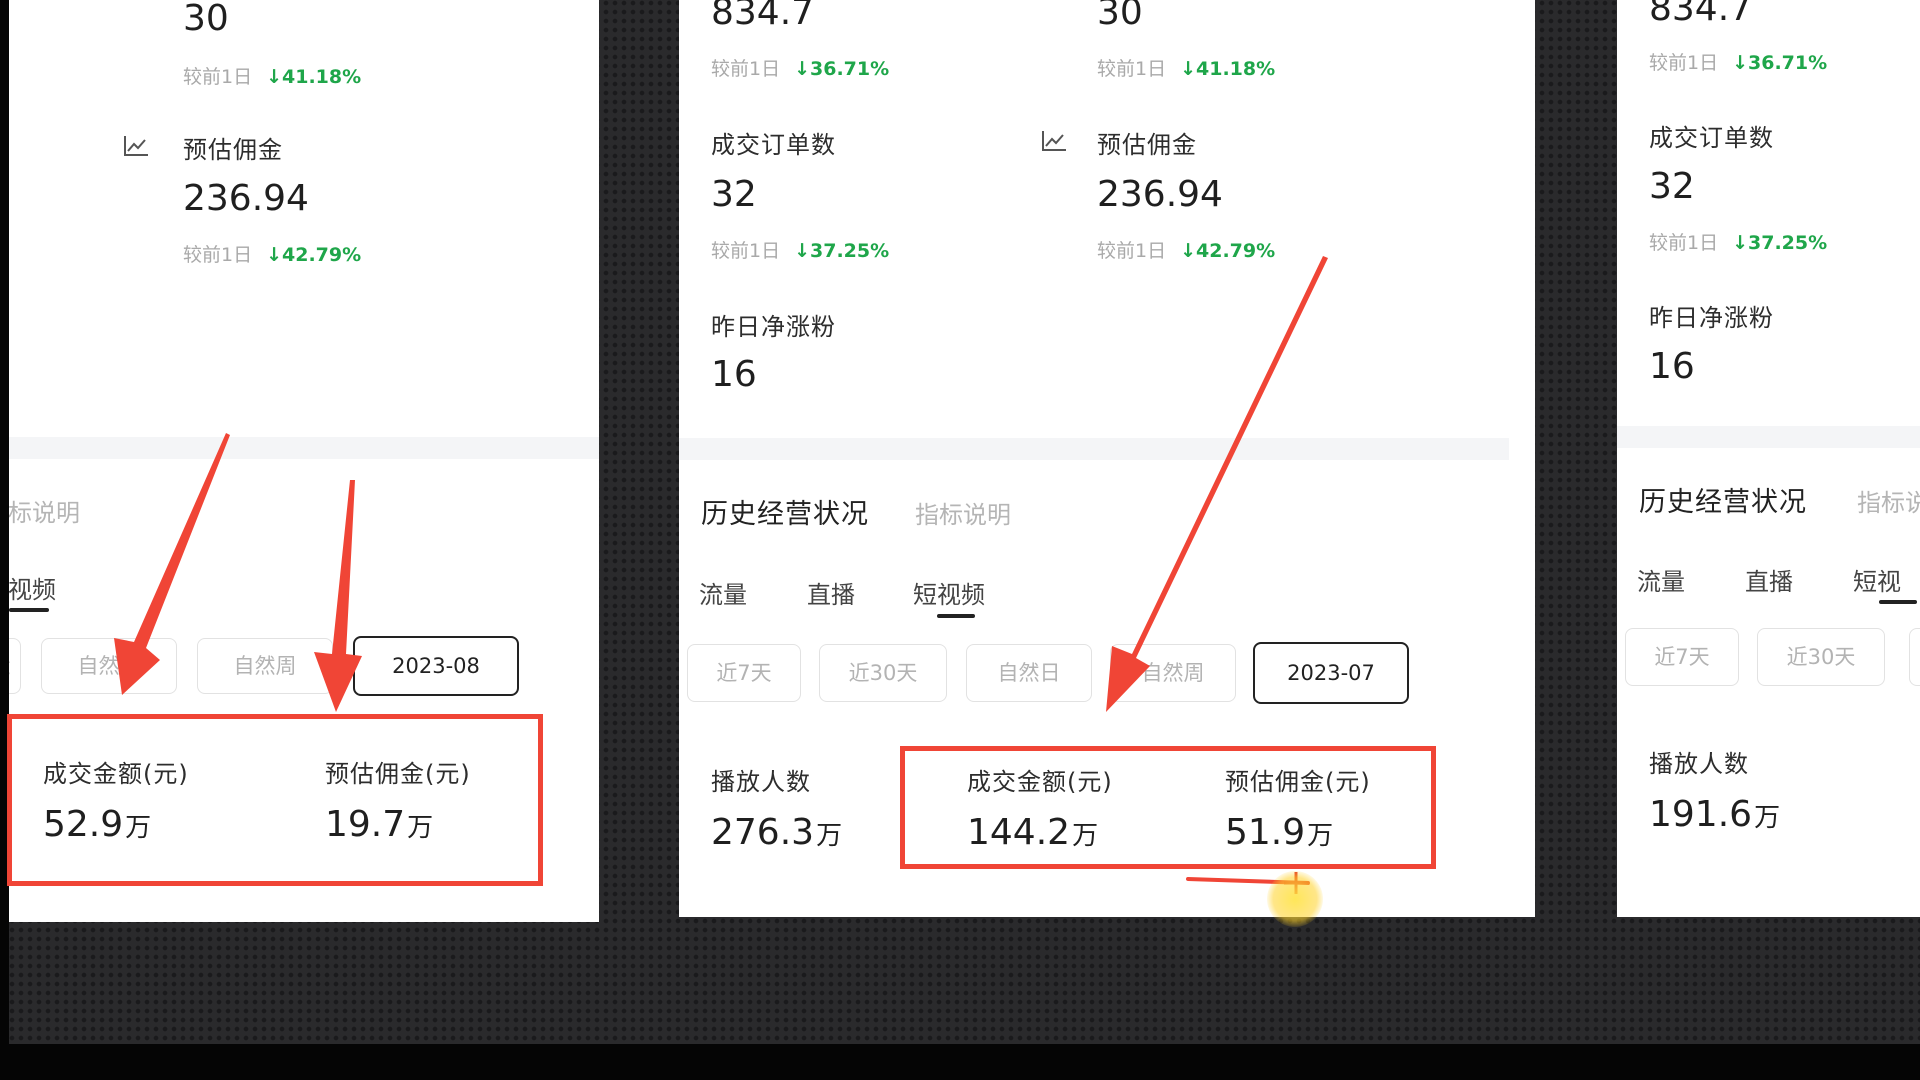  I want to click on chip-month-selected: 2023-07, so click(1331, 673).